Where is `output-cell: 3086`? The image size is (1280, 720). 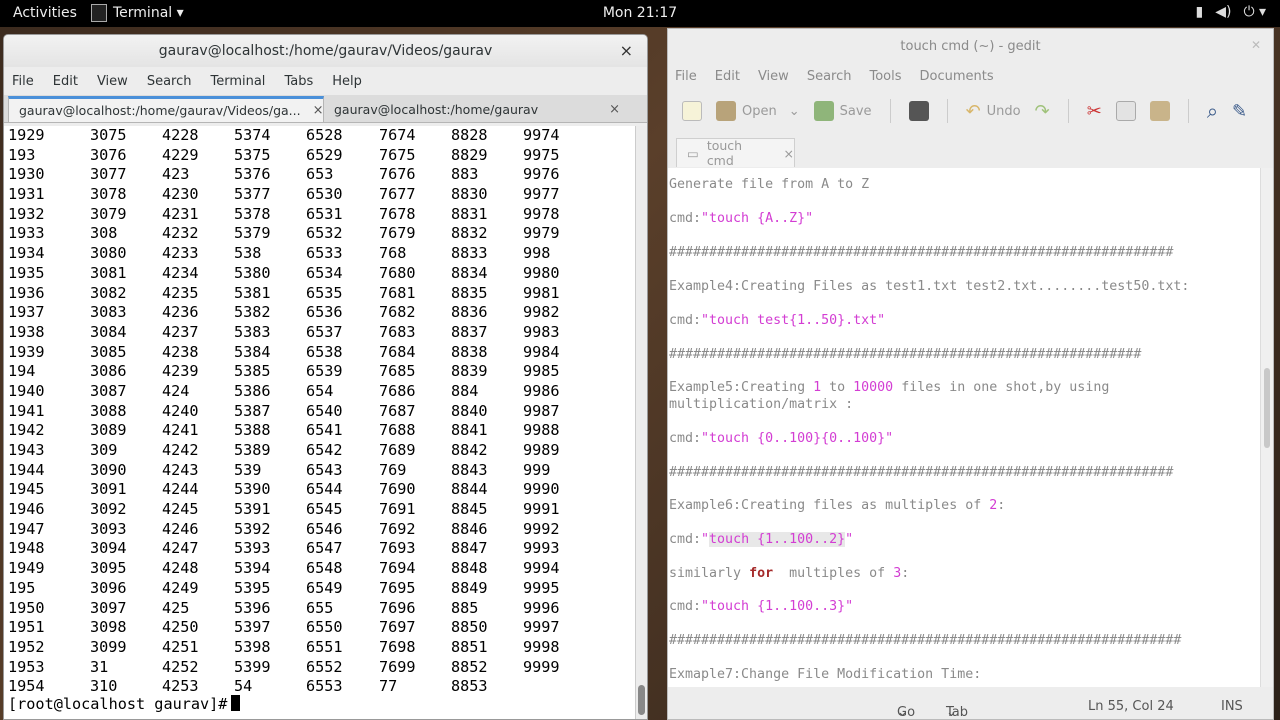
output-cell: 3086 is located at coordinates (108, 371).